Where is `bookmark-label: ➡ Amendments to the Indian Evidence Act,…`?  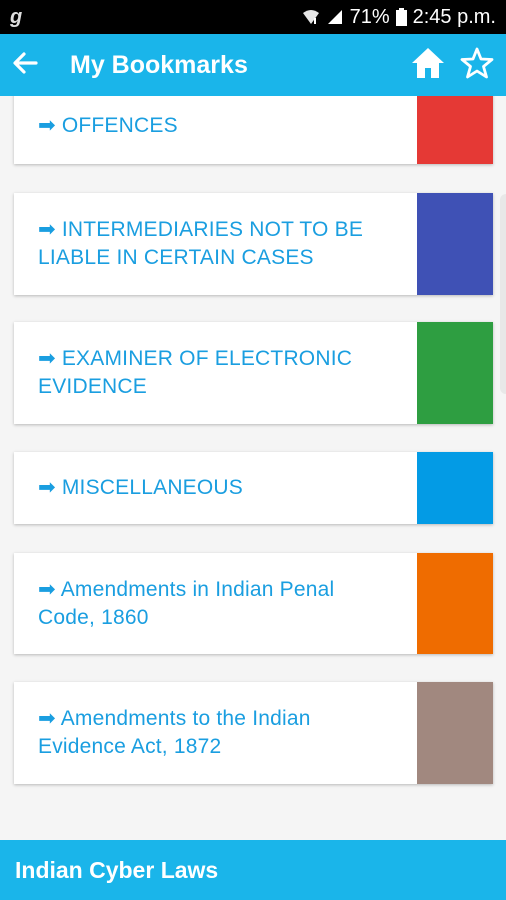 bookmark-label: ➡ Amendments to the Indian Evidence Act,… is located at coordinates (215, 733).